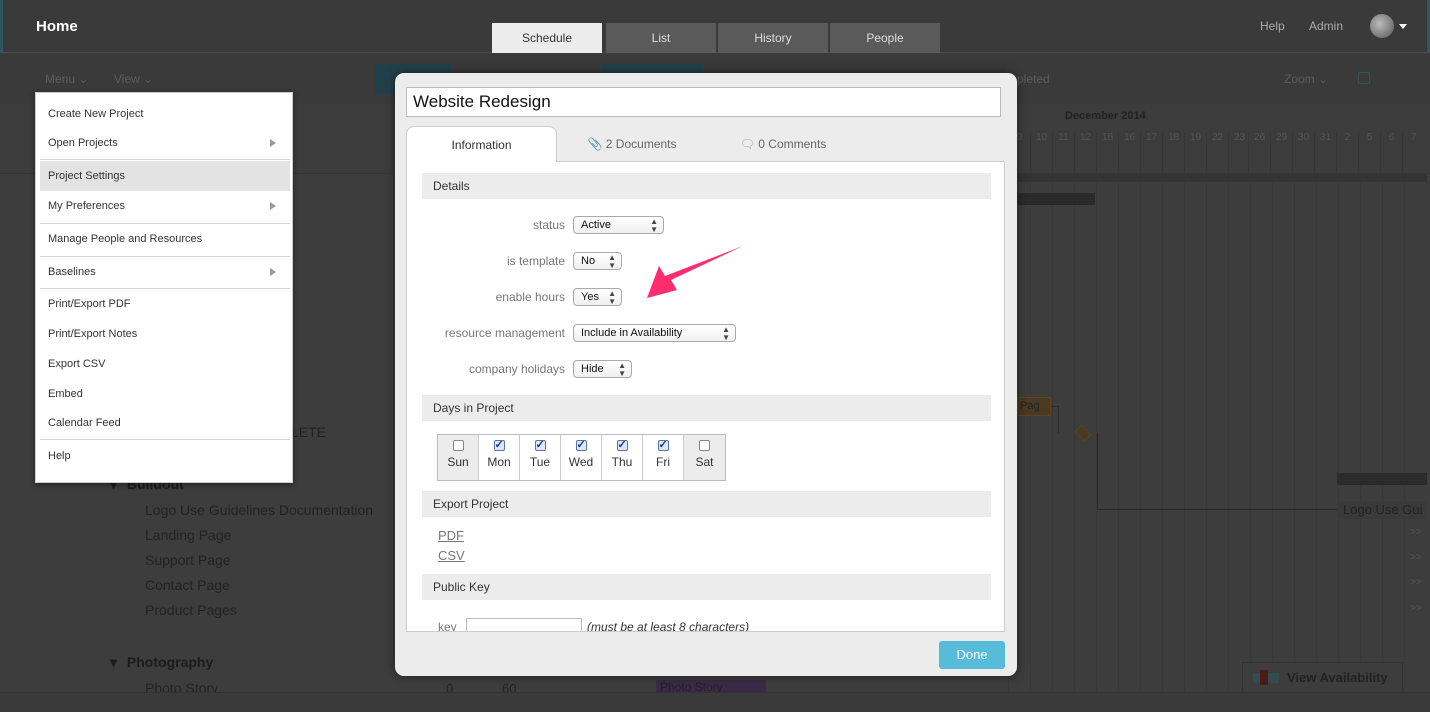 The width and height of the screenshot is (1430, 712). Describe the element at coordinates (972, 655) in the screenshot. I see `done-button: Done` at that location.